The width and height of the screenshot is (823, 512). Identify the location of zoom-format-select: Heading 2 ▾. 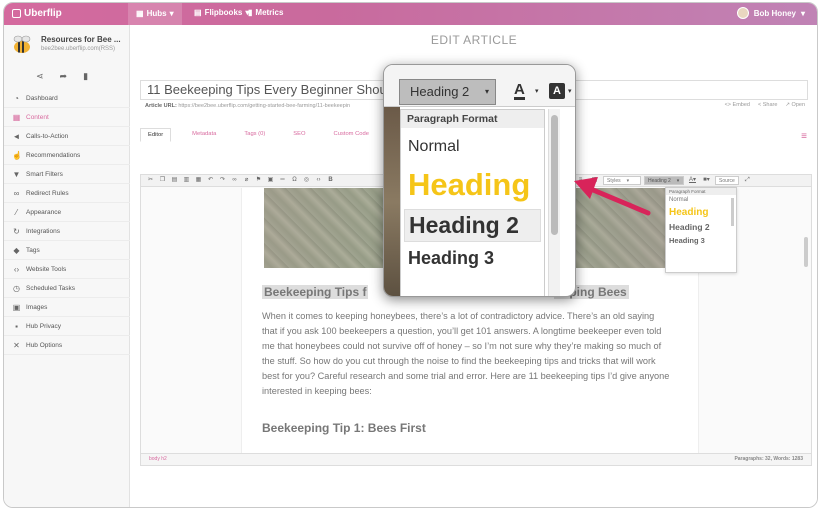
(447, 92).